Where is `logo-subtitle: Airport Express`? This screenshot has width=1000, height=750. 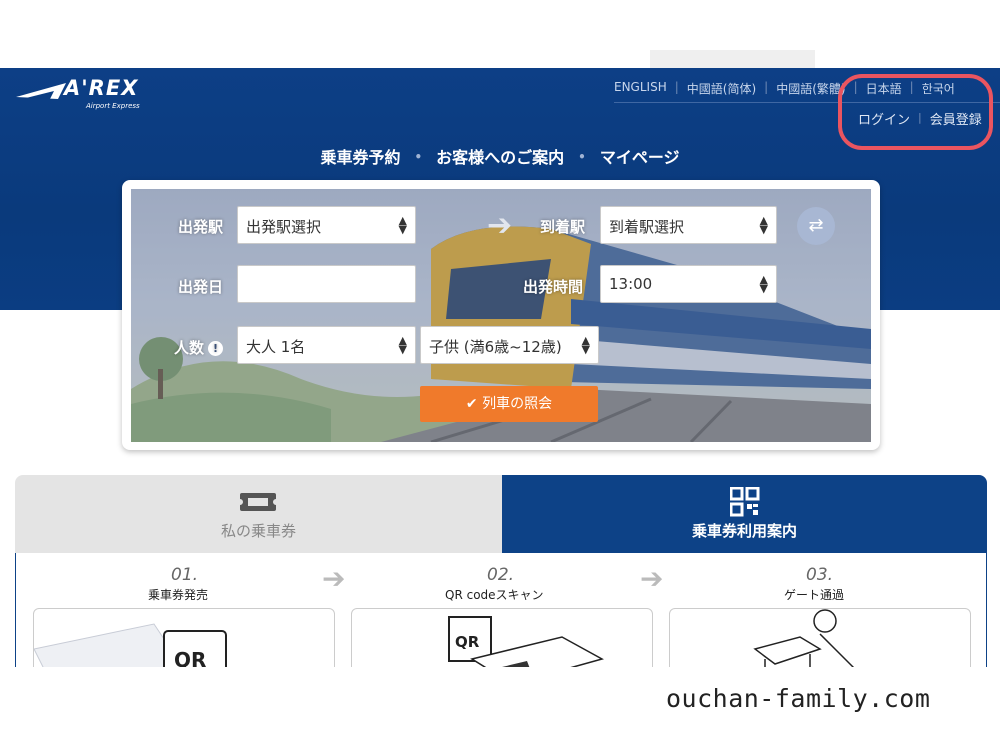 logo-subtitle: Airport Express is located at coordinates (113, 106).